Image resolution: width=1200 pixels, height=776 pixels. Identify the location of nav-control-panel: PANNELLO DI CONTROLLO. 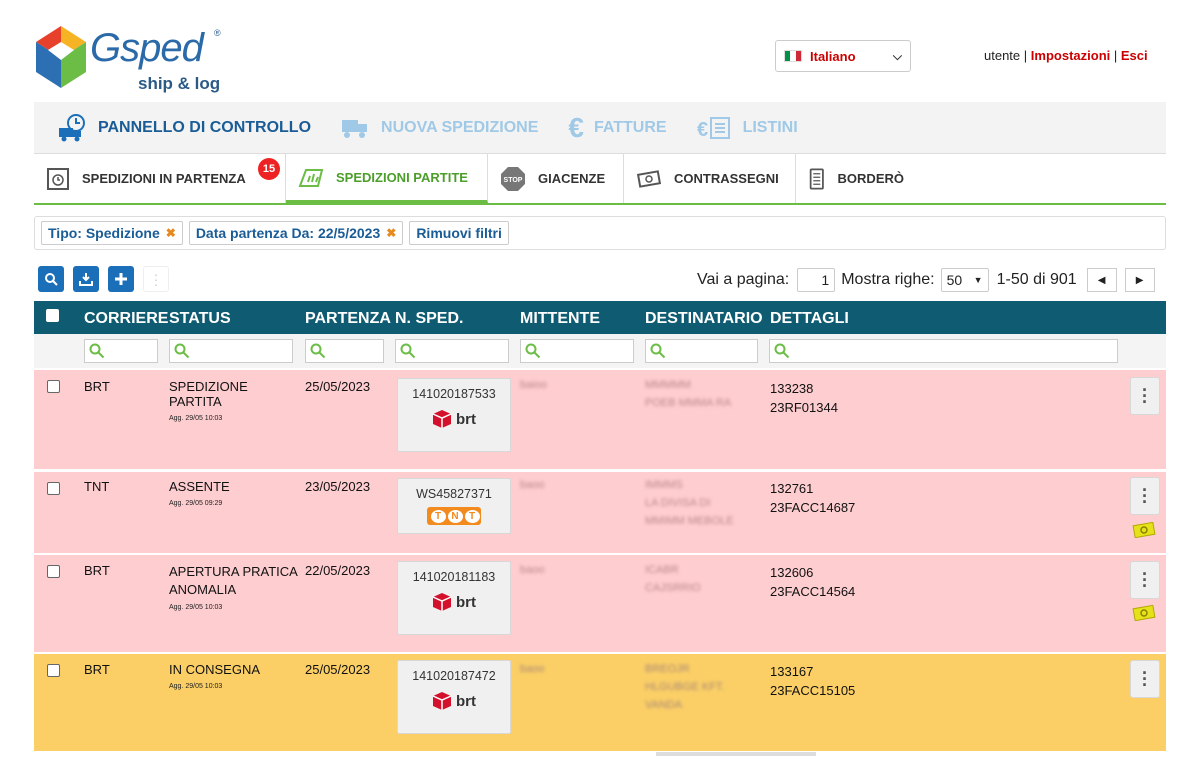
(185, 127).